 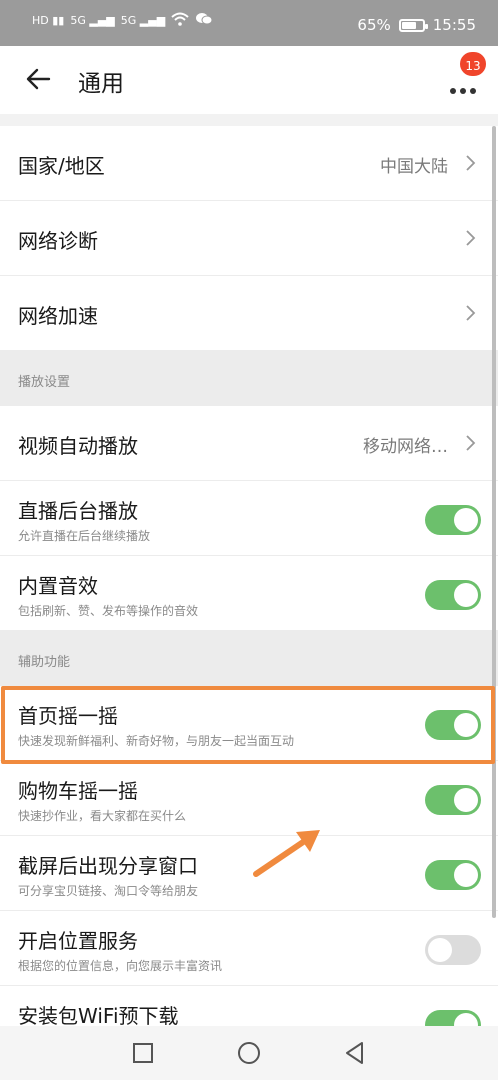 What do you see at coordinates (78, 511) in the screenshot?
I see `setting-label: 直播后台播放` at bounding box center [78, 511].